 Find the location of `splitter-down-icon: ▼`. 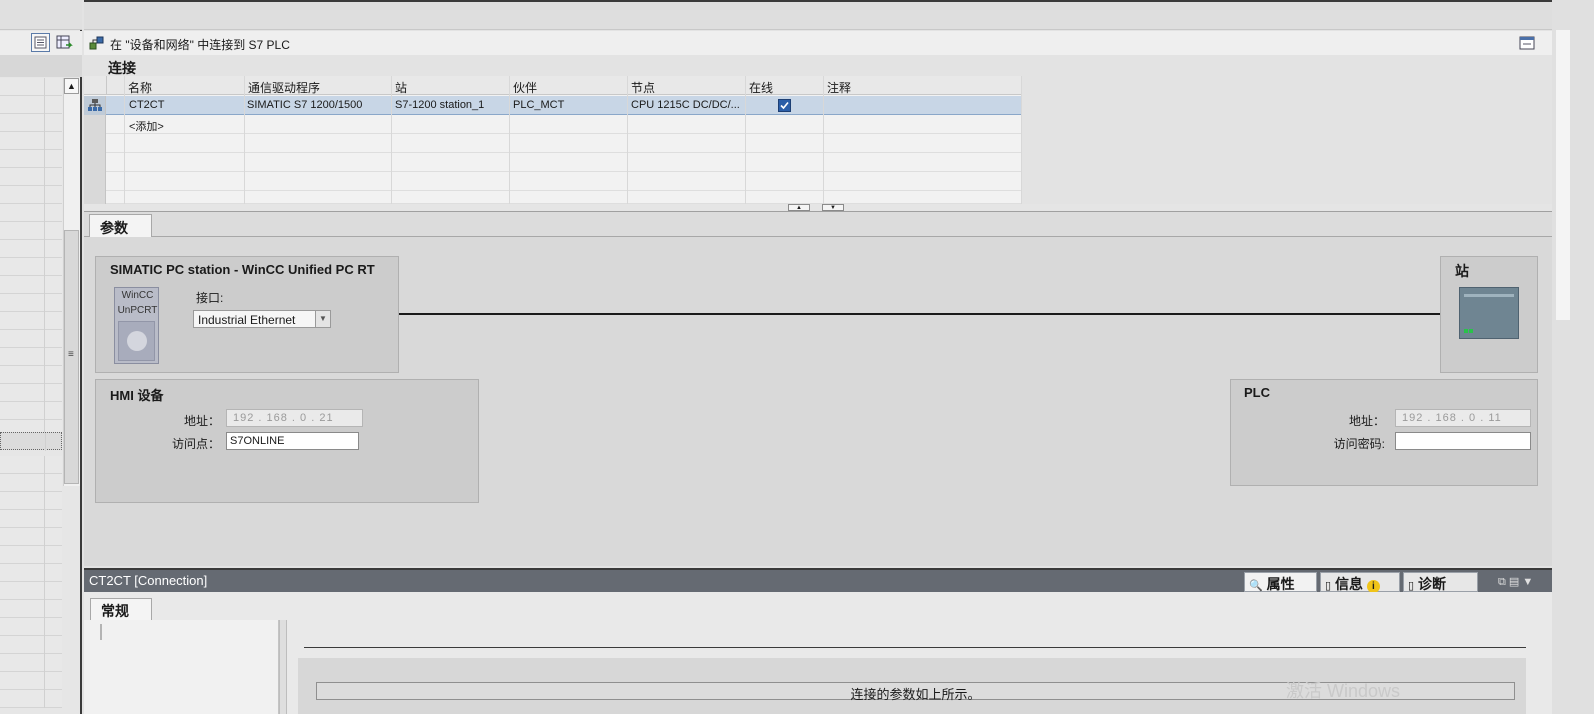

splitter-down-icon: ▼ is located at coordinates (833, 207).